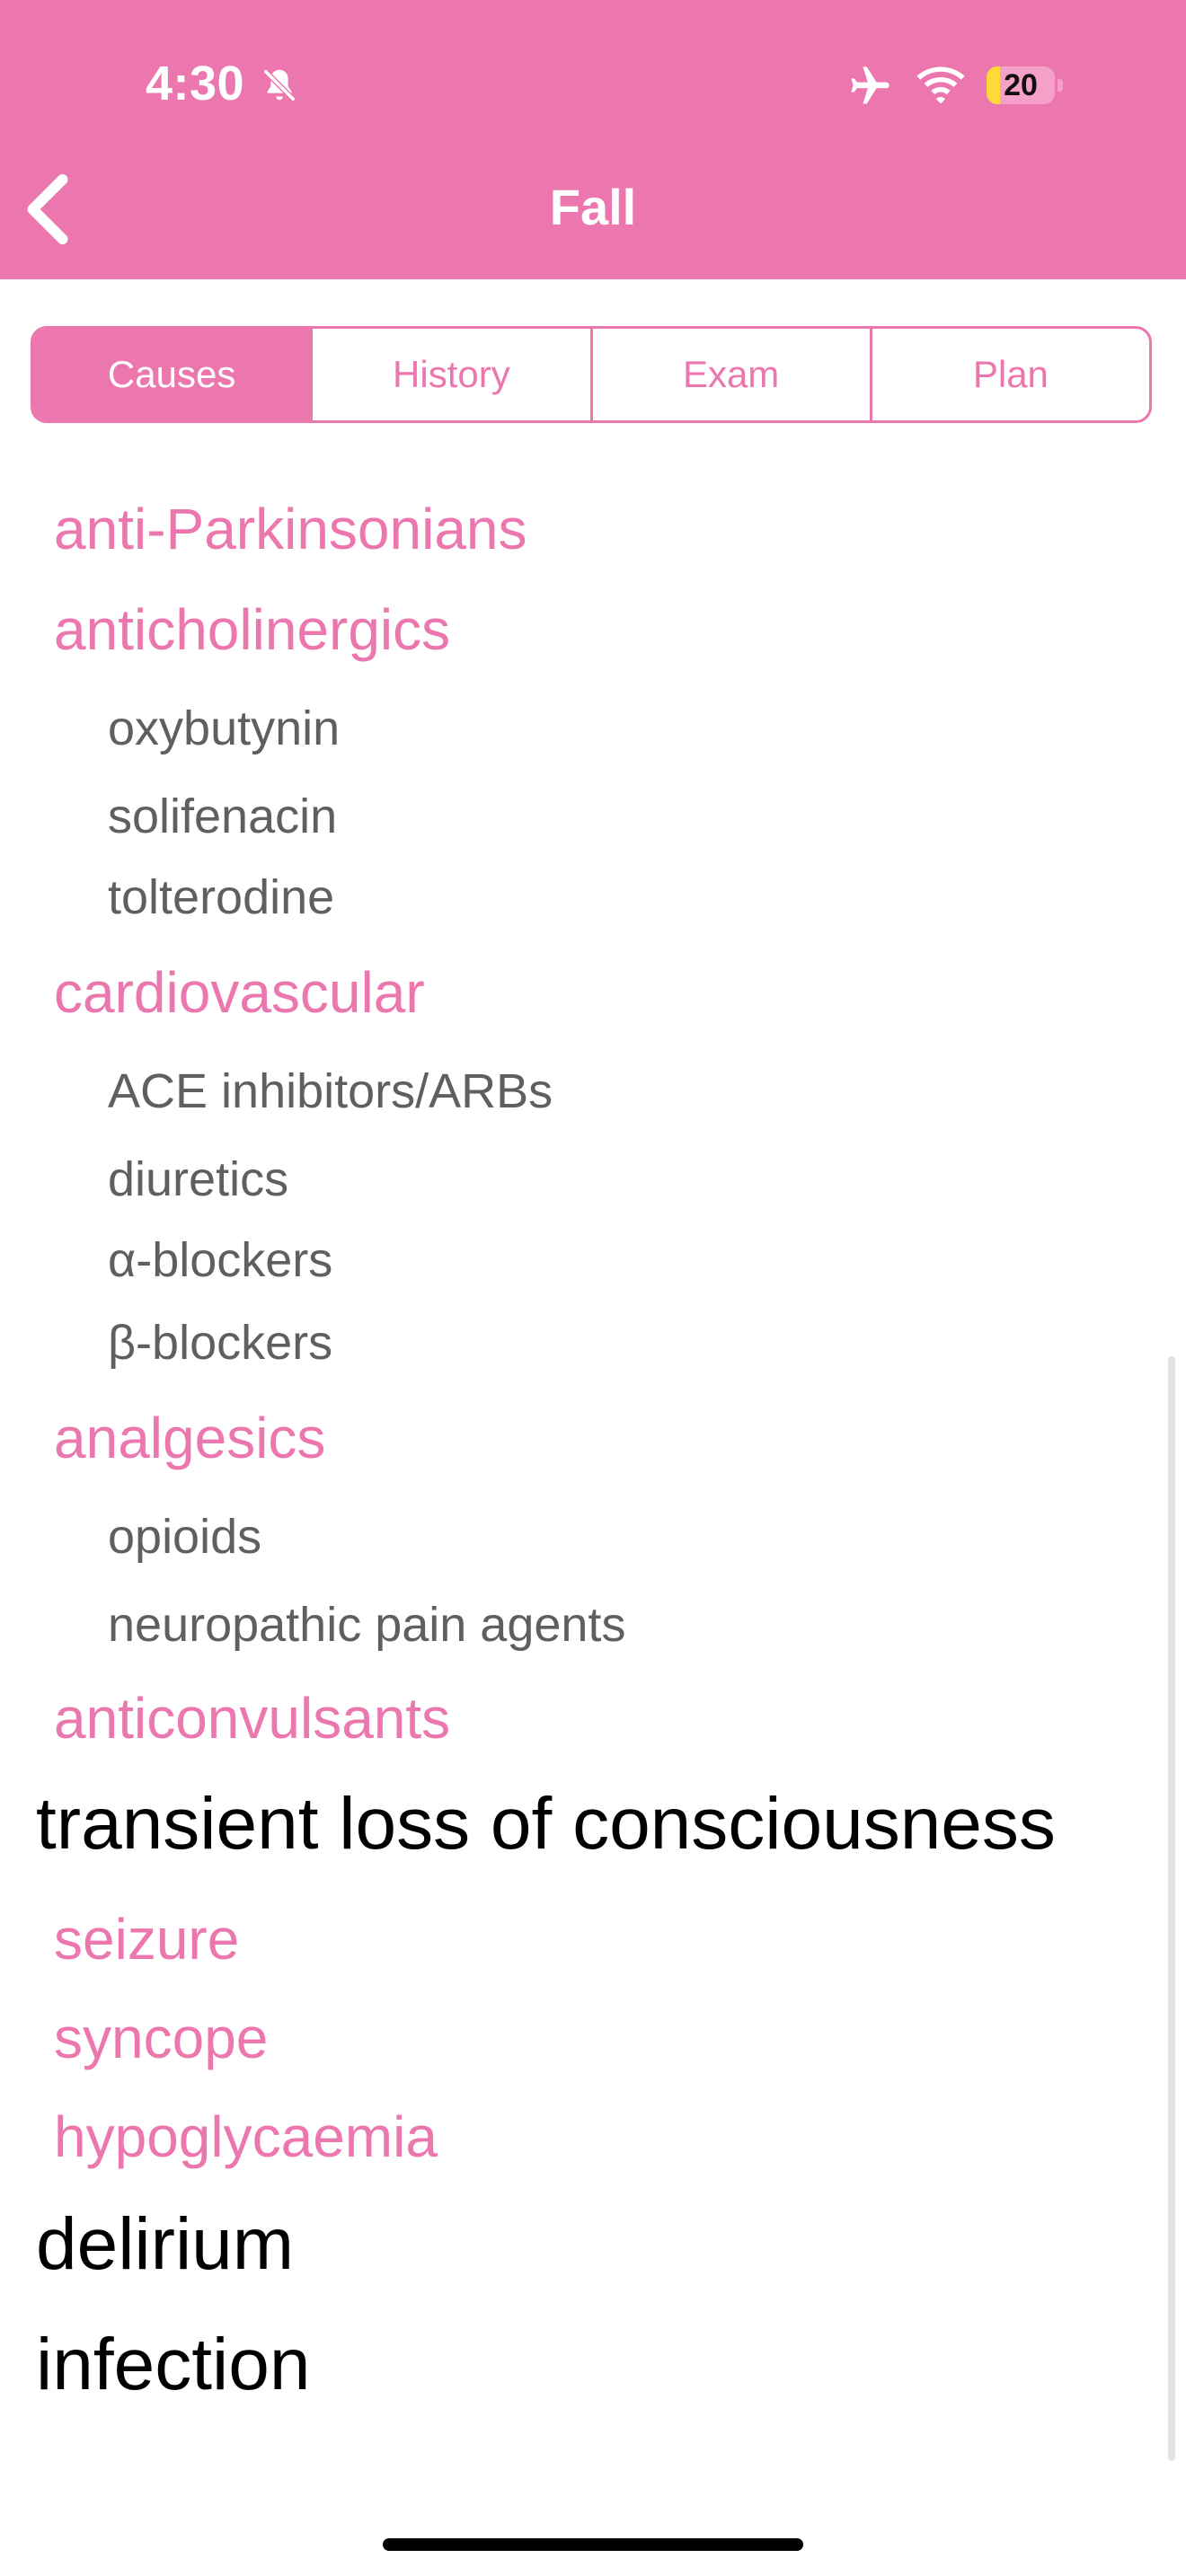 This screenshot has width=1186, height=2576. What do you see at coordinates (246, 2136) in the screenshot?
I see `category-item: hypoglycaemia` at bounding box center [246, 2136].